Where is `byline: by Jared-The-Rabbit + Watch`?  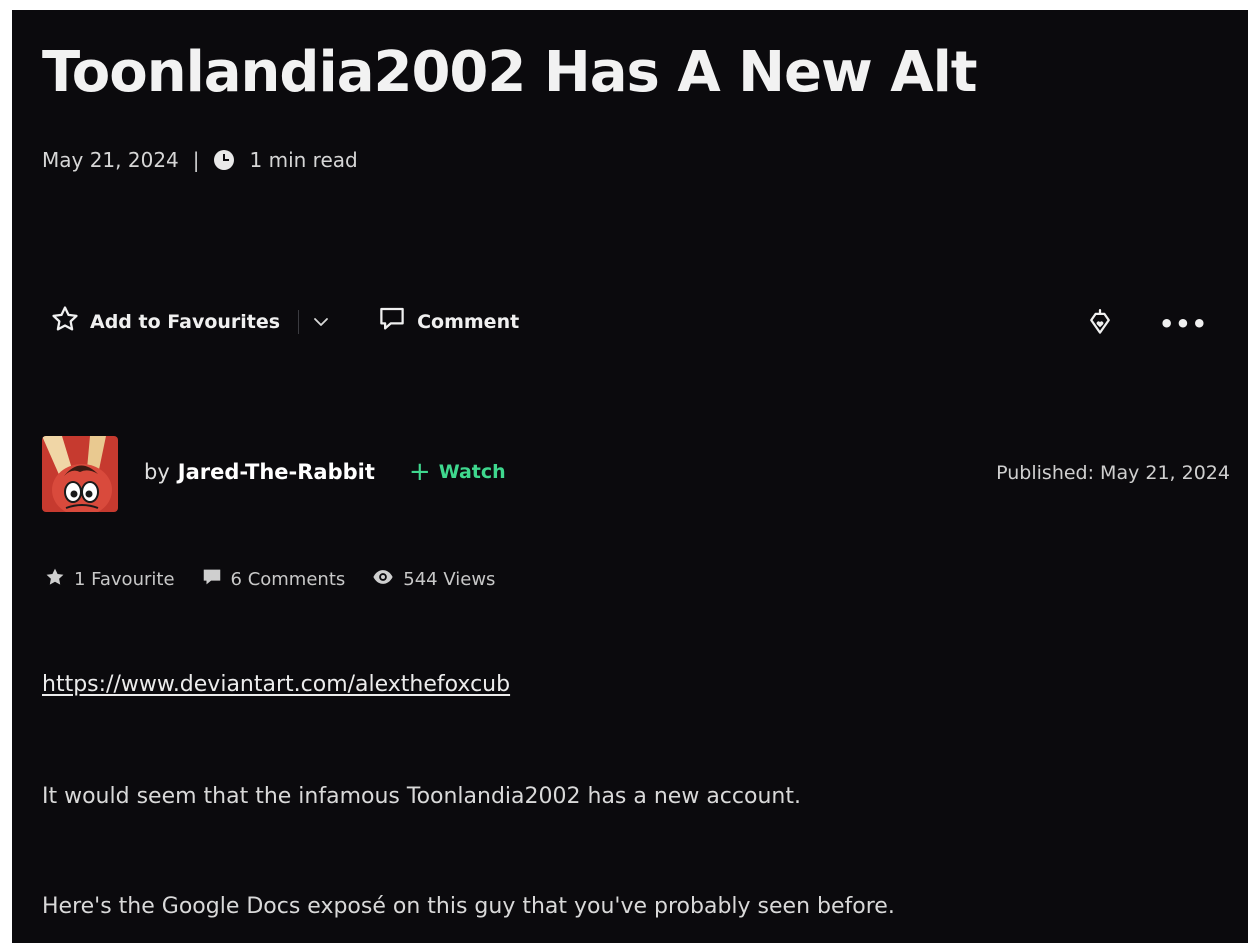 byline: by Jared-The-Rabbit + Watch is located at coordinates (325, 472).